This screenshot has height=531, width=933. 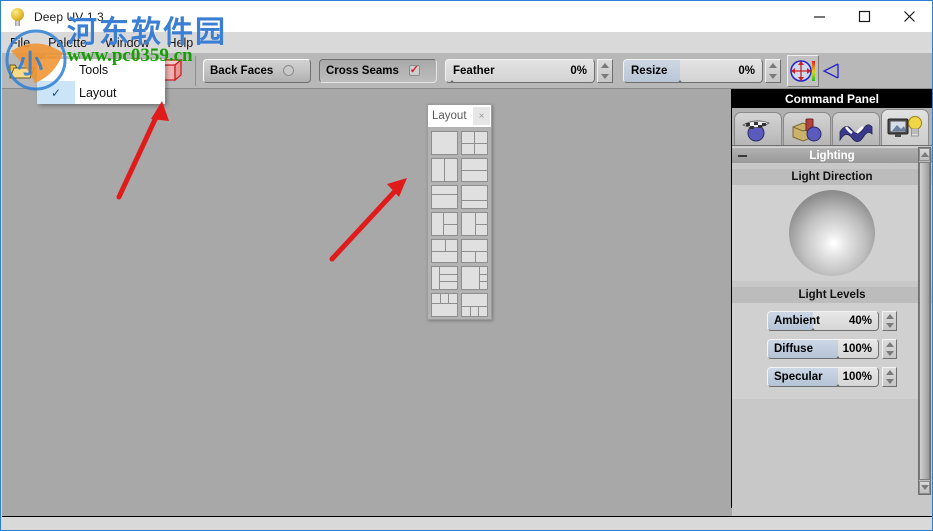 I want to click on level-row-ambient: Ambient 40%, so click(x=832, y=321).